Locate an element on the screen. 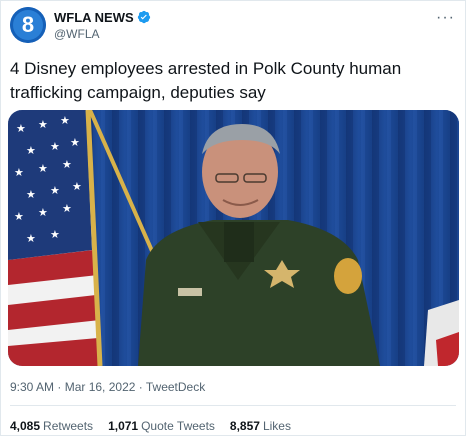 The width and height of the screenshot is (468, 438). avatar-number: 8 is located at coordinates (28, 24).